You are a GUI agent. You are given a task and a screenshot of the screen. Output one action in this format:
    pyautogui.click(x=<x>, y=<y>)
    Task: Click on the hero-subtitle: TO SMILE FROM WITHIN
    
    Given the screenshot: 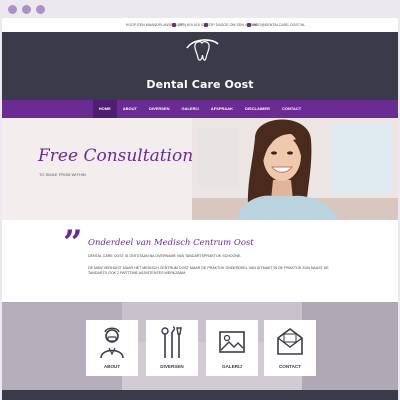 What is the action you would take?
    pyautogui.click(x=62, y=174)
    